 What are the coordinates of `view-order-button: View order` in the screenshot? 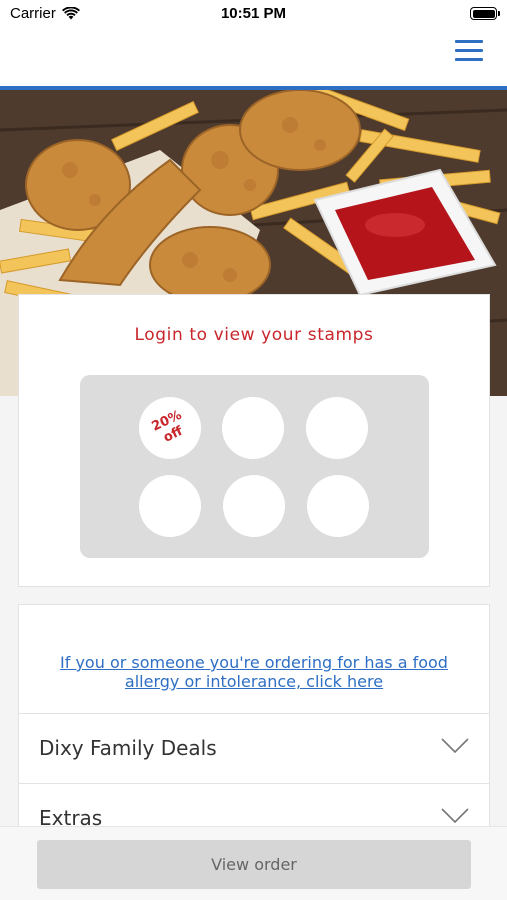 It's located at (254, 864).